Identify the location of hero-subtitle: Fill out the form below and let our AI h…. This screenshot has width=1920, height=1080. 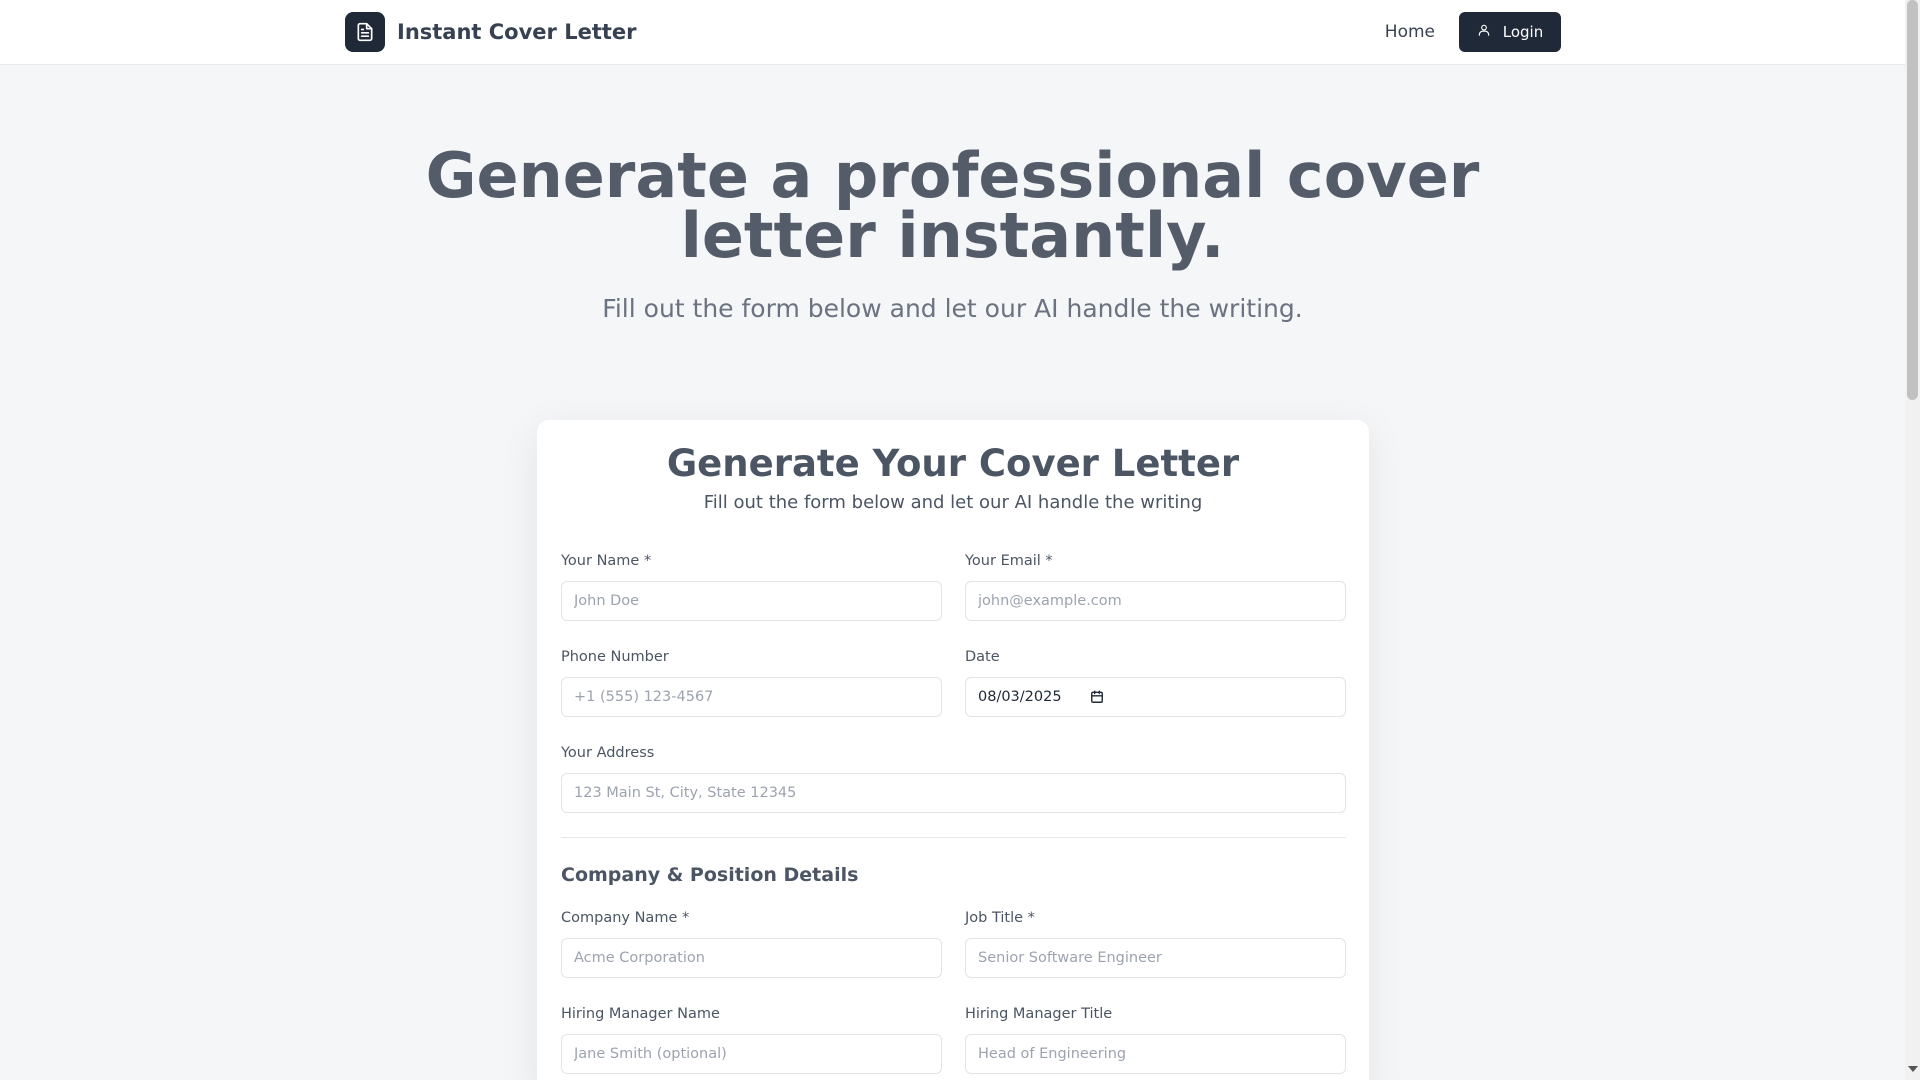
(952, 308).